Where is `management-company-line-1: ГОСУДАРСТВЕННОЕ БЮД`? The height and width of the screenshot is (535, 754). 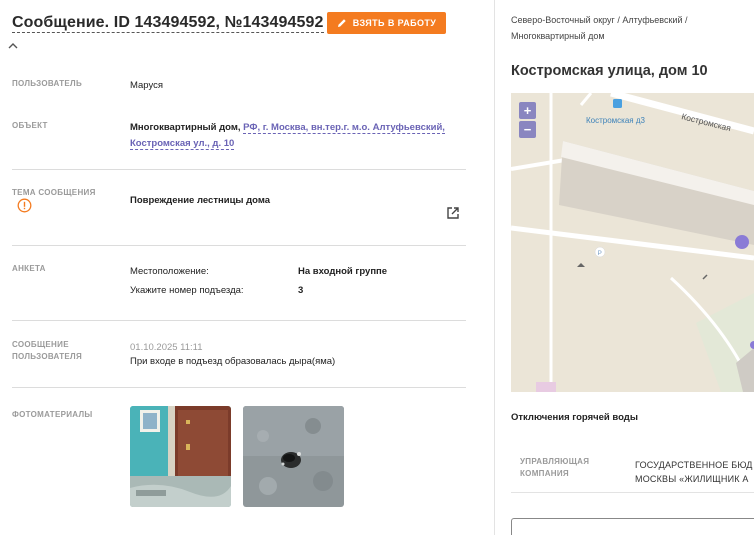 management-company-line-1: ГОСУДАРСТВЕННОЕ БЮД is located at coordinates (694, 465).